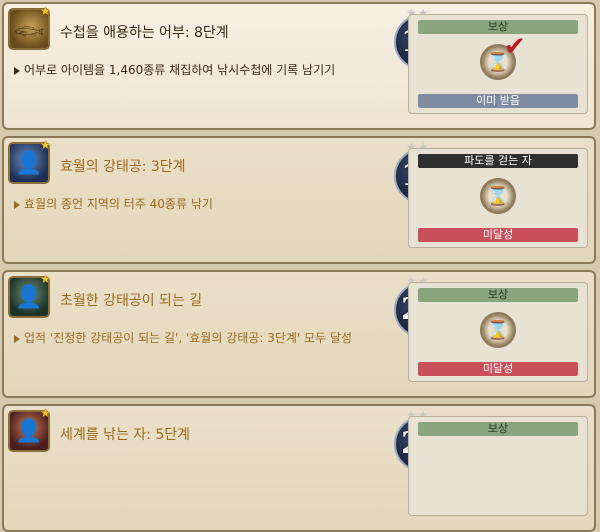 The width and height of the screenshot is (600, 532). Describe the element at coordinates (125, 435) in the screenshot. I see `achievement-title: 세계를 낚는 자: 5단계` at that location.